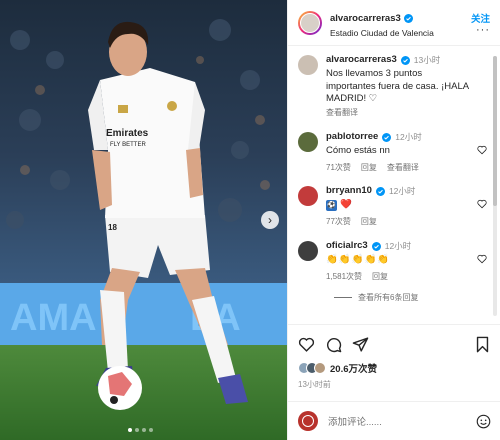 The image size is (500, 440). I want to click on comment-likes: 1,581次赞, so click(344, 277).